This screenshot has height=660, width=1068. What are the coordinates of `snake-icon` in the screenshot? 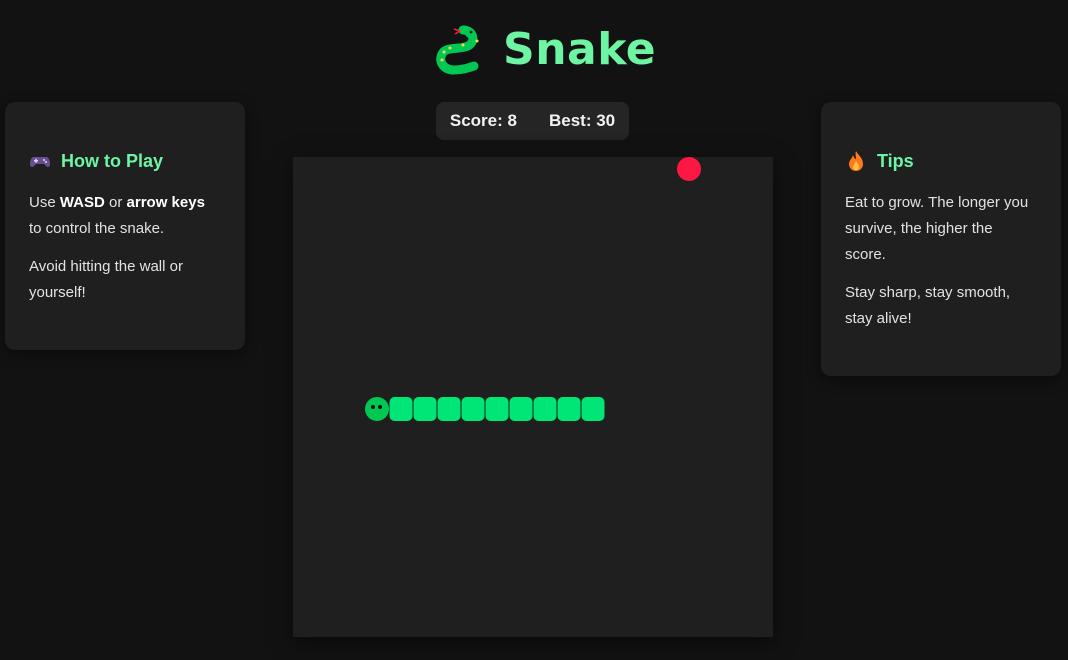 It's located at (457, 50).